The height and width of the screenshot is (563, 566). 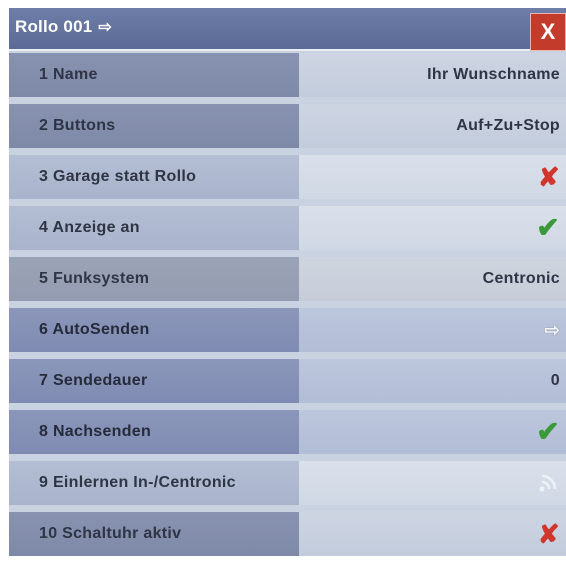 I want to click on setting-row-timer-active: 10 Schaltuhr aktiv ✘, so click(x=287, y=534).